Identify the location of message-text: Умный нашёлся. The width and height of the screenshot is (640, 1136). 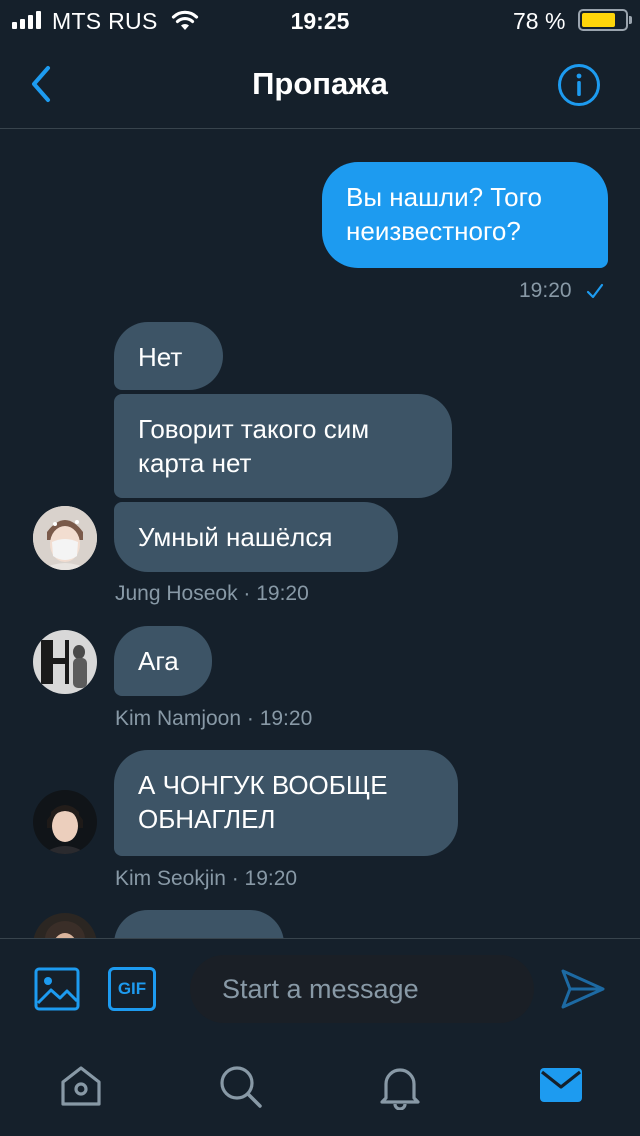
(235, 537).